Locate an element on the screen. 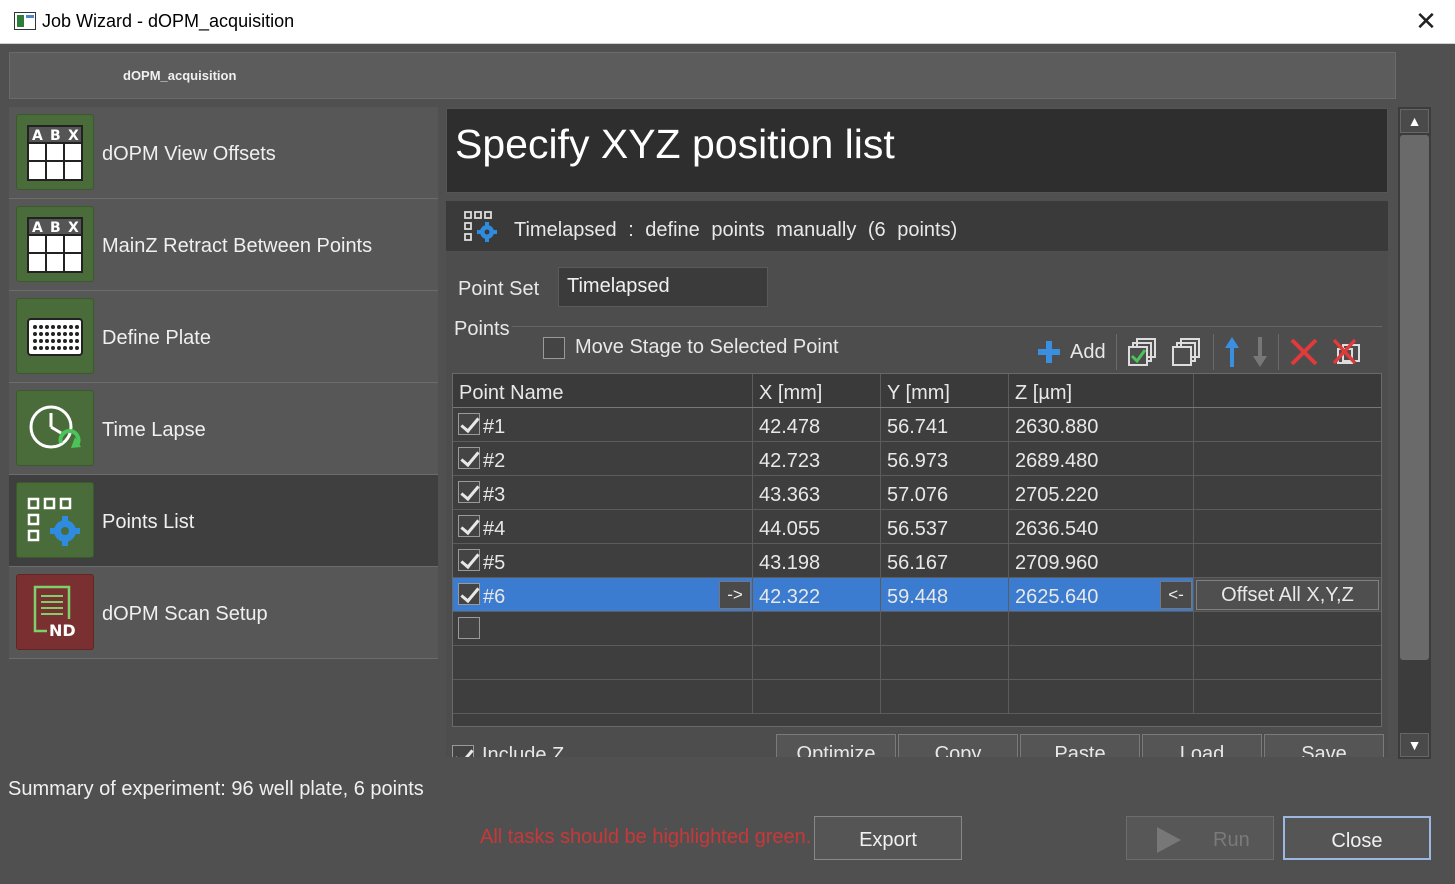  point-x: 42.723 is located at coordinates (817, 458).